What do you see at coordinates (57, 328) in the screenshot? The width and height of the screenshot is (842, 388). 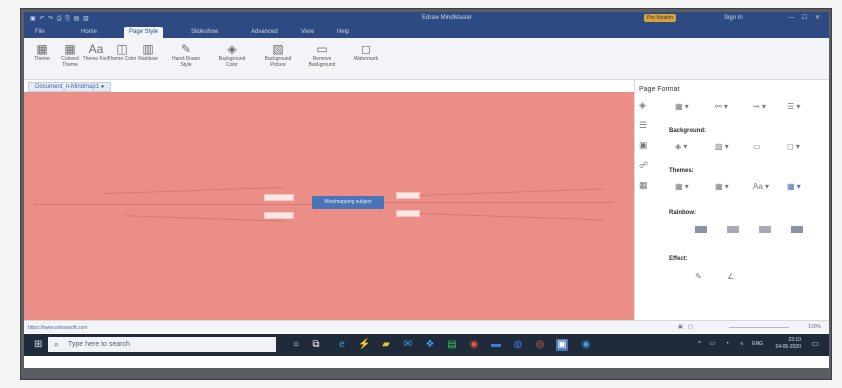 I see `website-link: https://www.edrawsoft.com` at bounding box center [57, 328].